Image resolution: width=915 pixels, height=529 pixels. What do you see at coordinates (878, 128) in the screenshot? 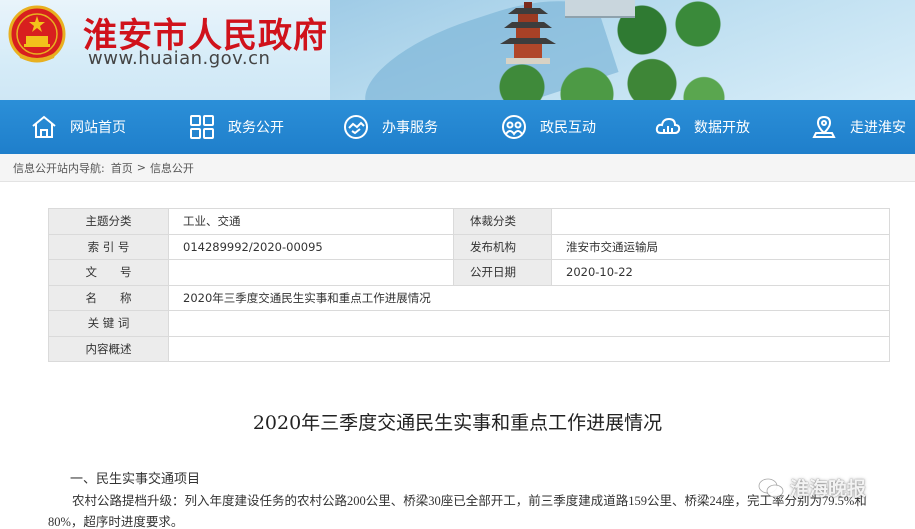
I see `nav-item-label: 走进淮安` at bounding box center [878, 128].